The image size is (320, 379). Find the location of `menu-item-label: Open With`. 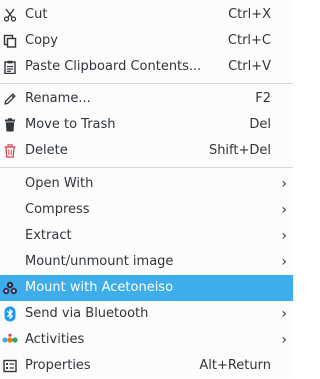

menu-item-label: Open With is located at coordinates (59, 183).